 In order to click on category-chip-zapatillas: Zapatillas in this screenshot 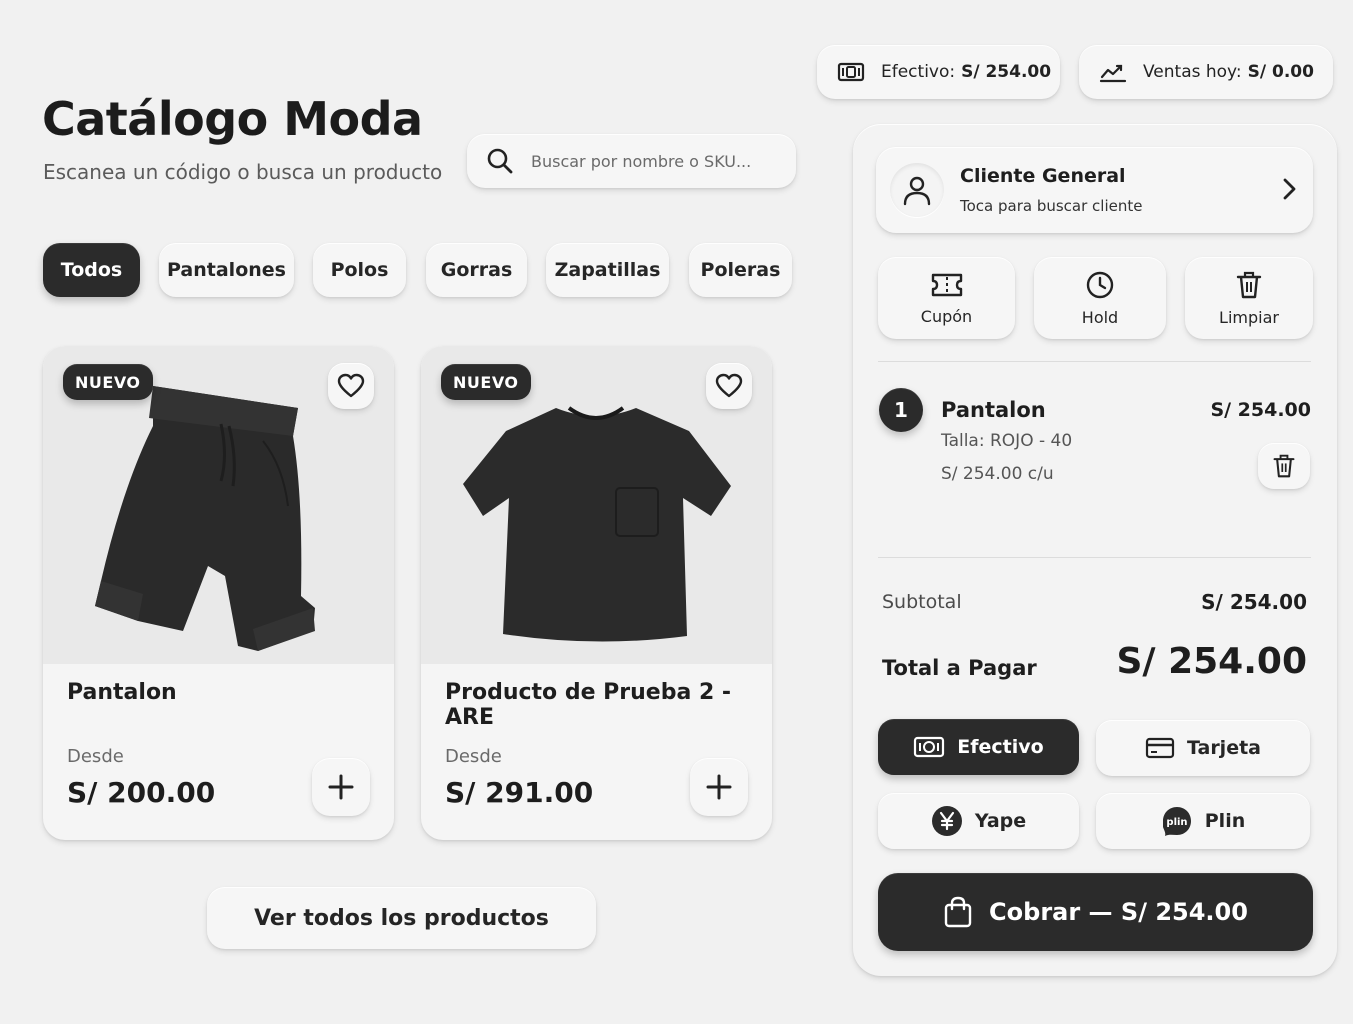, I will do `click(607, 270)`.